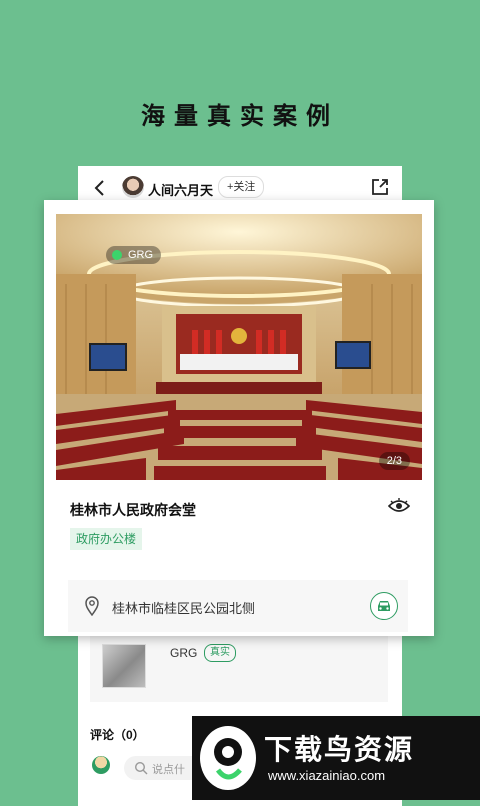  What do you see at coordinates (92, 606) in the screenshot?
I see `location-icon` at bounding box center [92, 606].